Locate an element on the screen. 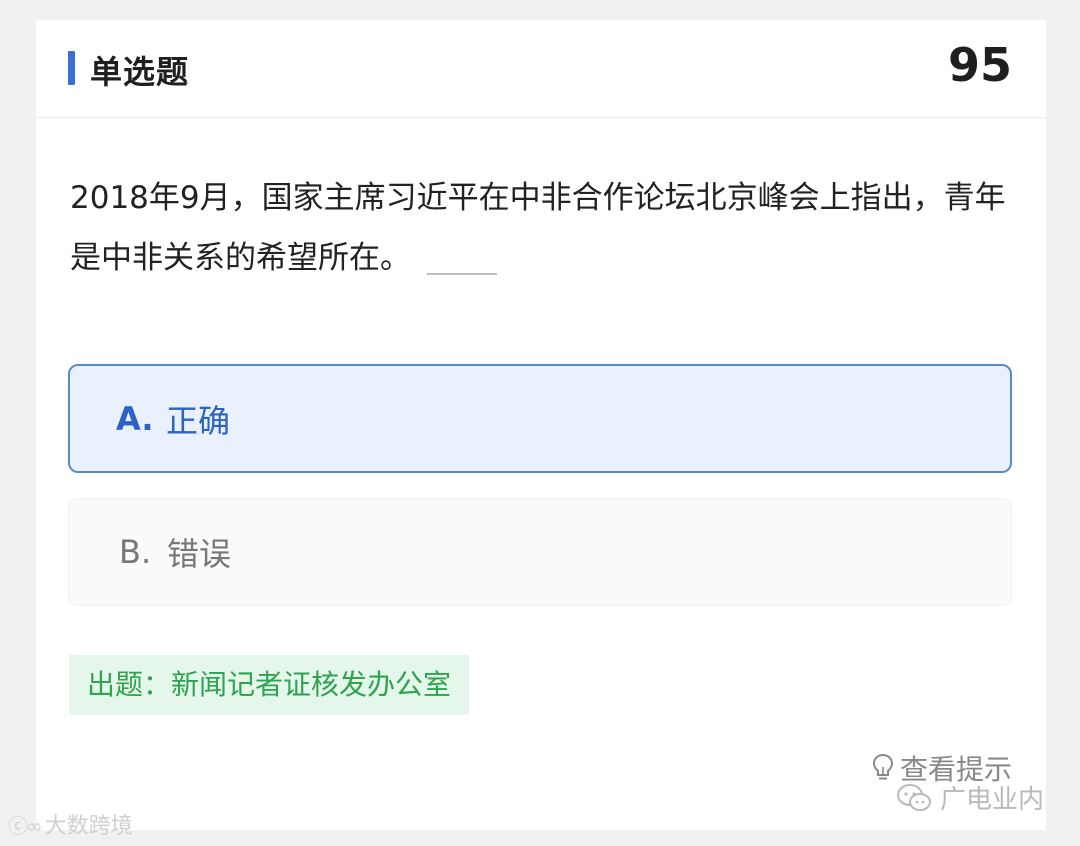 This screenshot has height=846, width=1080. source-badge: 出题：新闻记者证核发办公室 is located at coordinates (269, 685).